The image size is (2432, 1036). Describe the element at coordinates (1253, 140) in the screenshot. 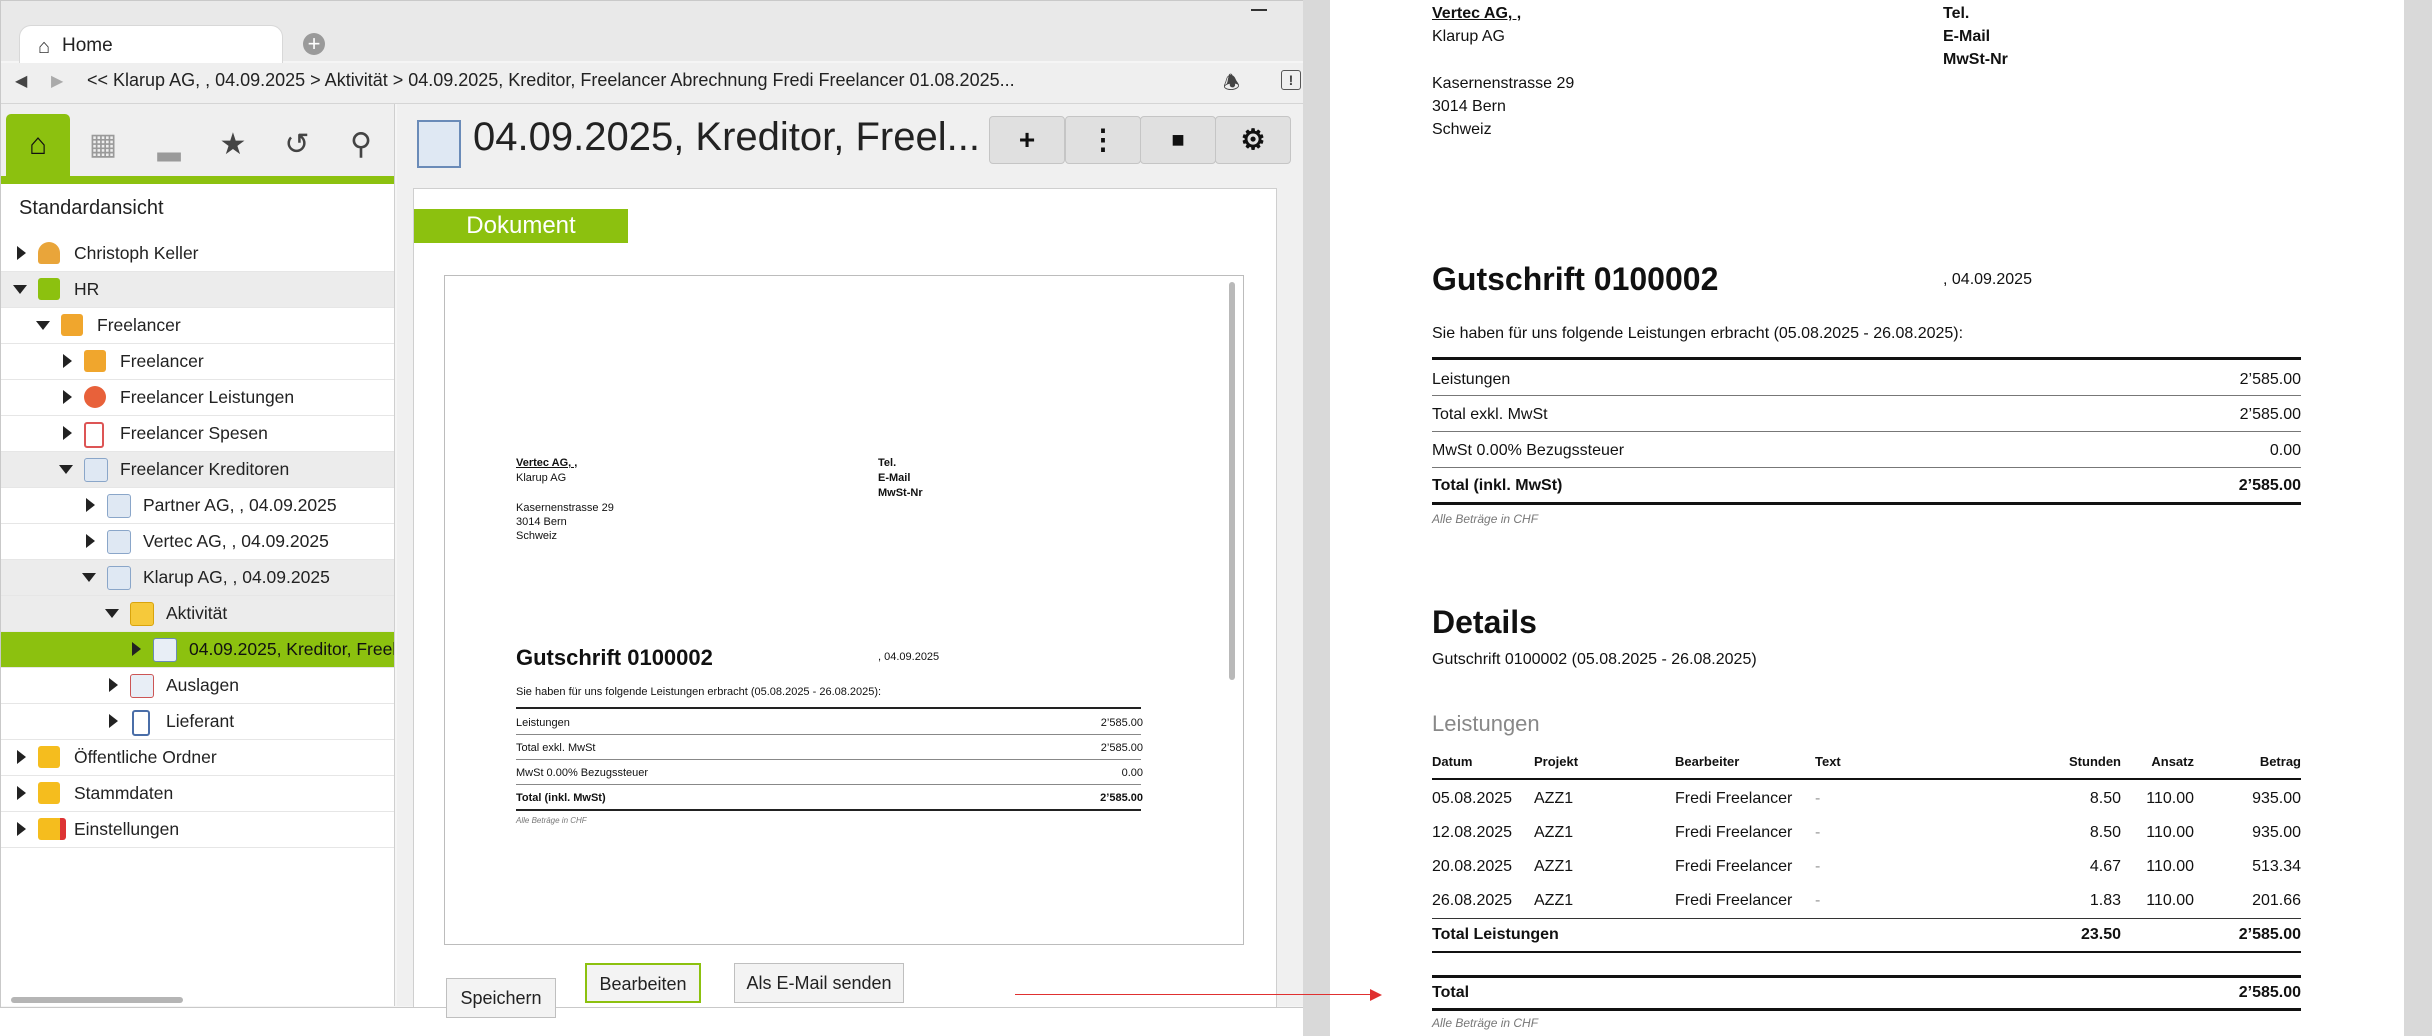

I see `gear-icon: ⚙` at that location.